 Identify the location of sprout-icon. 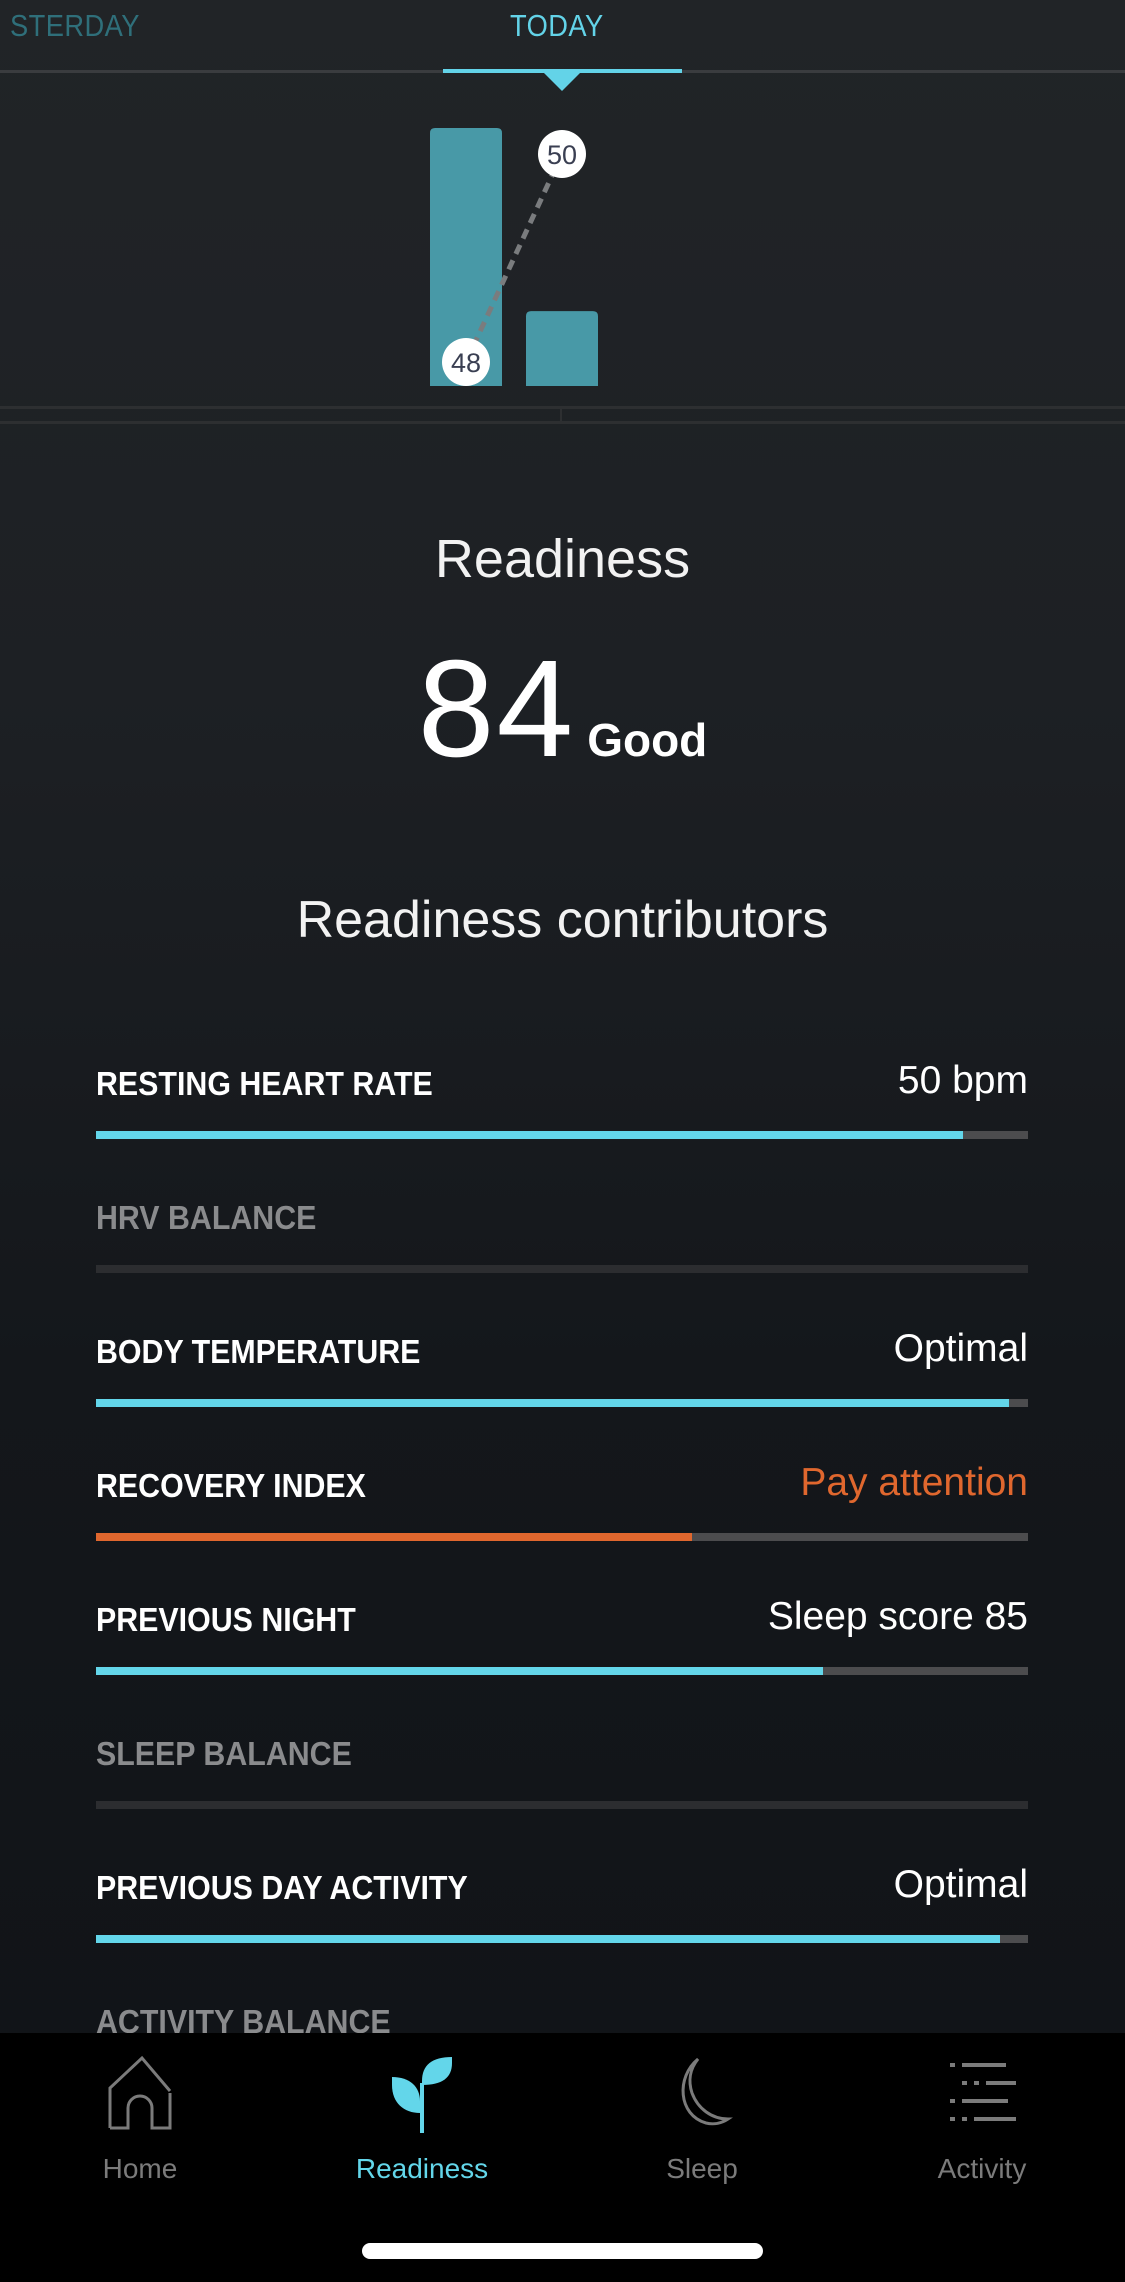
(422, 2095).